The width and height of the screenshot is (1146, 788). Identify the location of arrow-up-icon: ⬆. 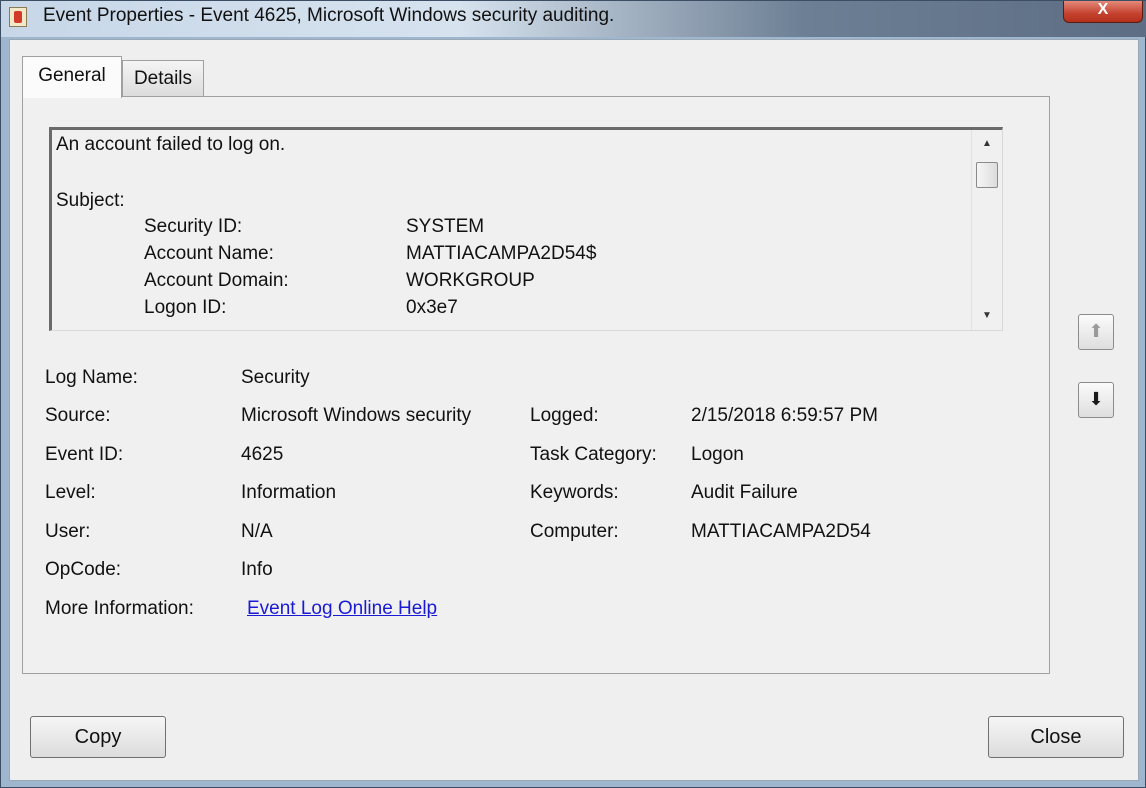
(1096, 331).